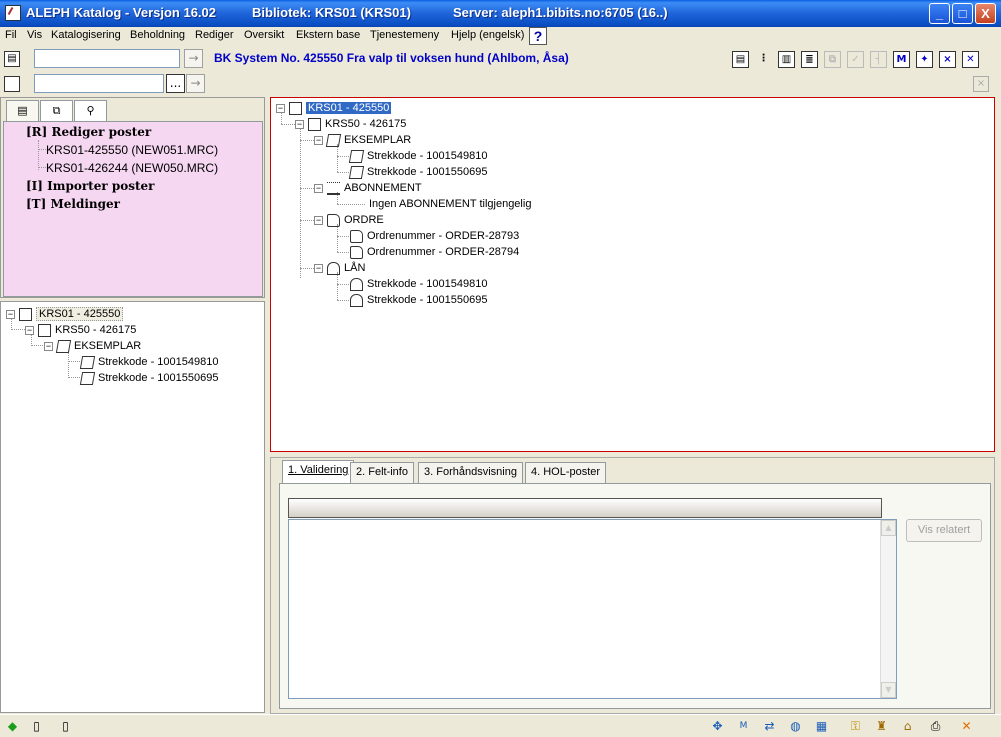  Describe the element at coordinates (944, 530) in the screenshot. I see `vis-relatert-button: Vis relatert` at that location.